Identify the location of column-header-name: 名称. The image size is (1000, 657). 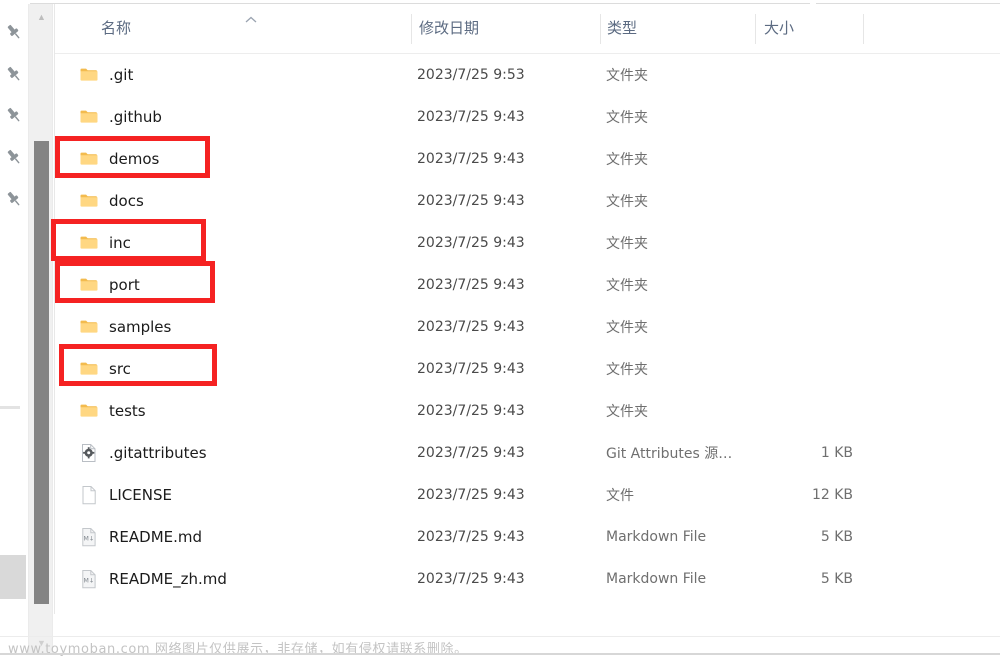
(116, 27).